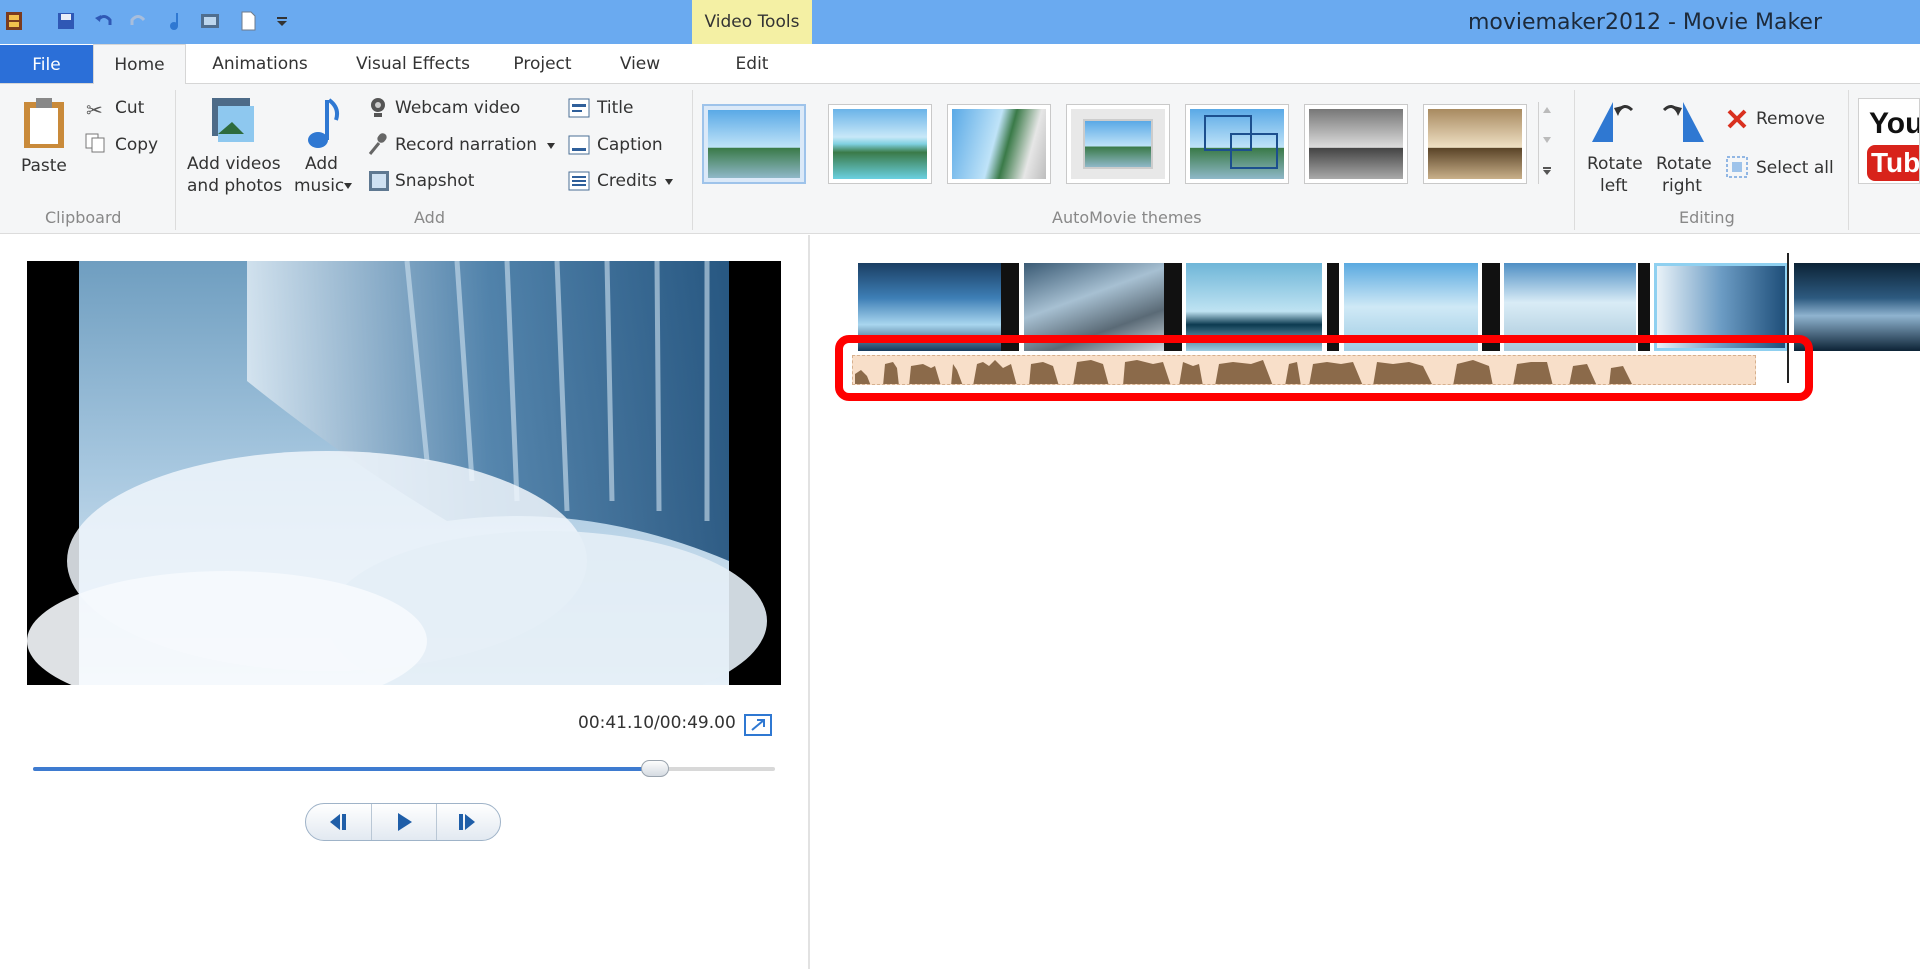 The image size is (1920, 969). I want to click on theme-default, so click(754, 144).